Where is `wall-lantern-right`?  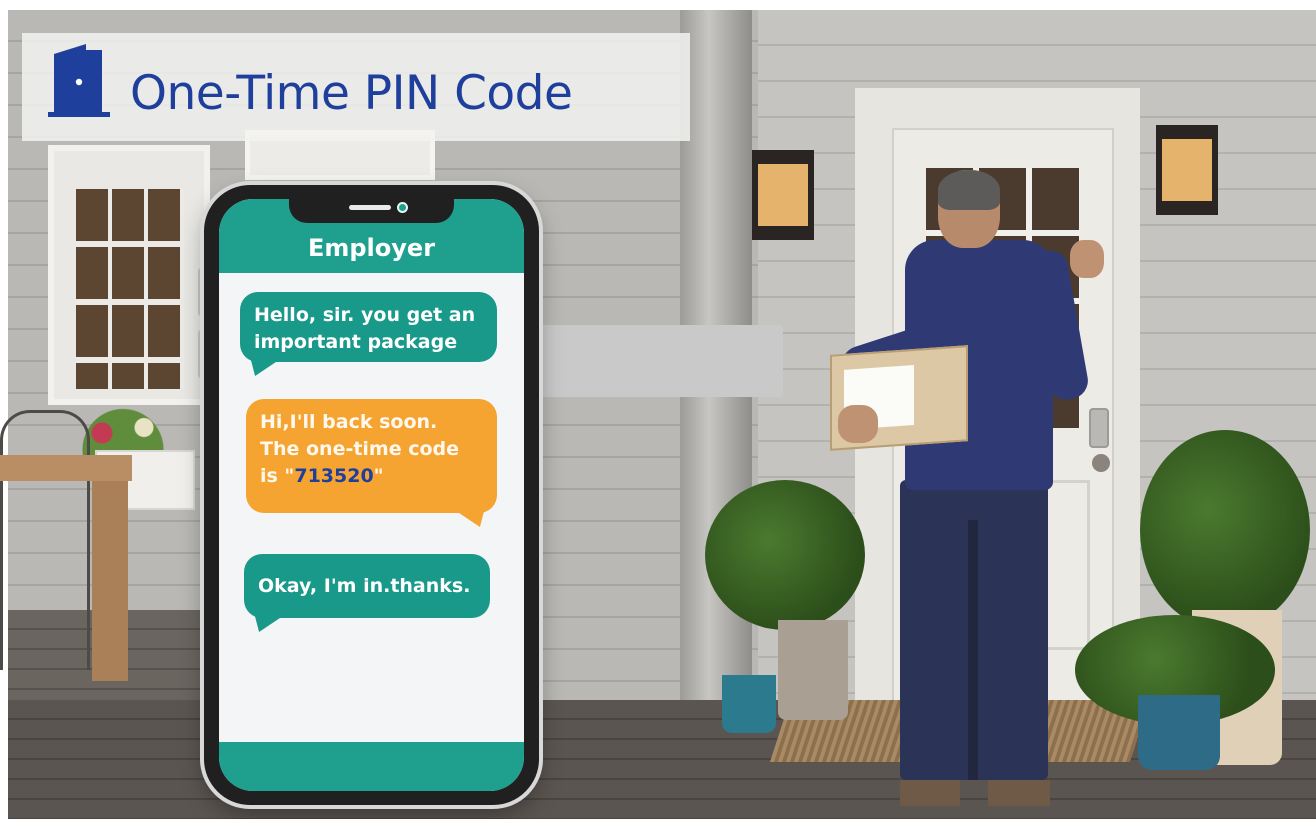 wall-lantern-right is located at coordinates (1187, 170).